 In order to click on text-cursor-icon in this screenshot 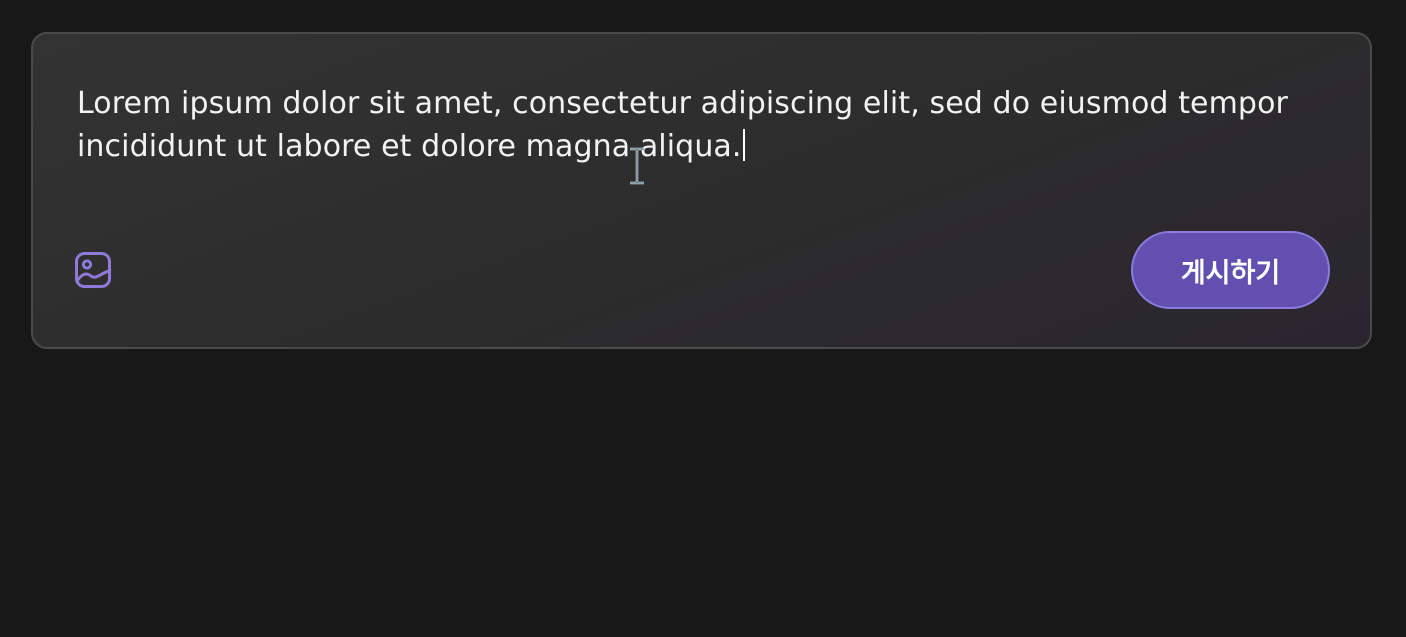, I will do `click(637, 166)`.